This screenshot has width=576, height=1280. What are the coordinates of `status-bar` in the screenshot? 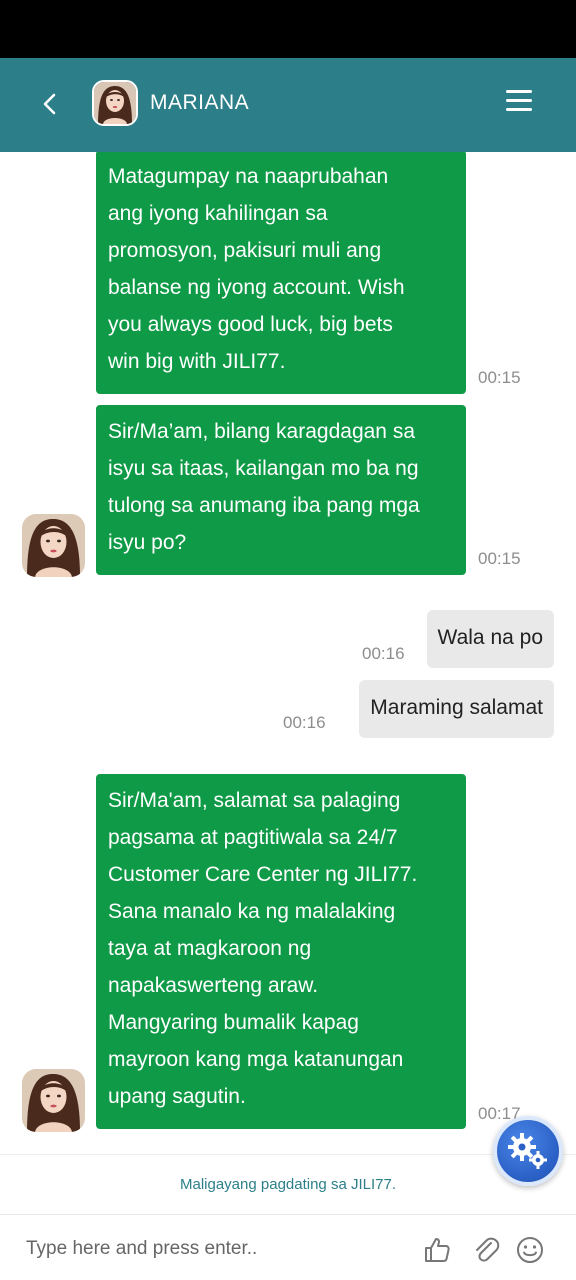 It's located at (288, 29).